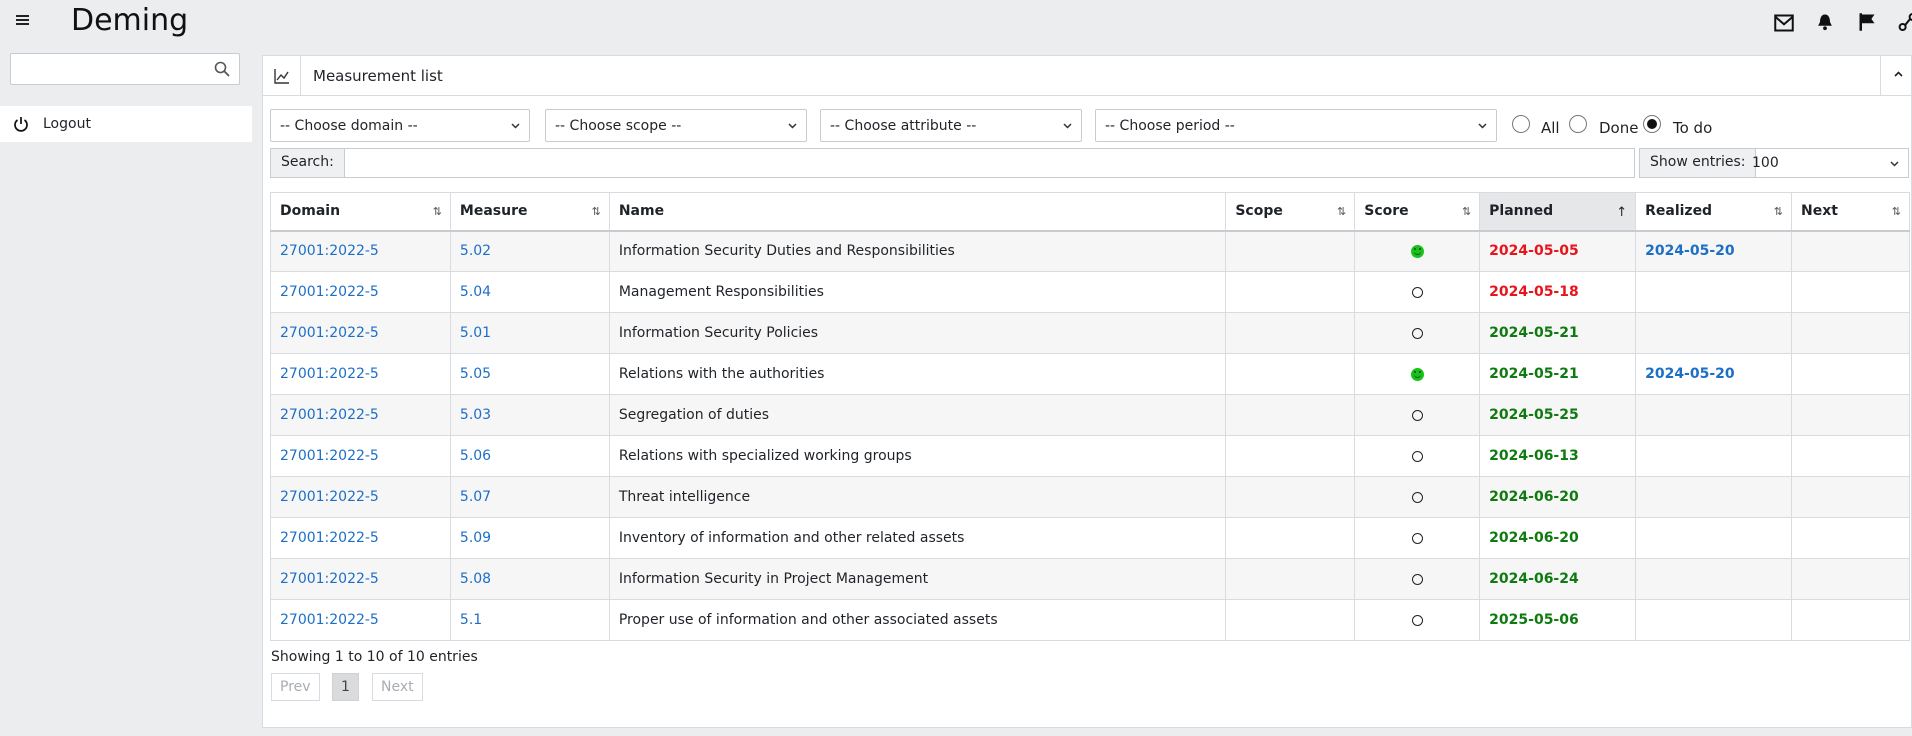 This screenshot has height=736, width=1912. Describe the element at coordinates (475, 374) in the screenshot. I see `measure-link: 5.05` at that location.